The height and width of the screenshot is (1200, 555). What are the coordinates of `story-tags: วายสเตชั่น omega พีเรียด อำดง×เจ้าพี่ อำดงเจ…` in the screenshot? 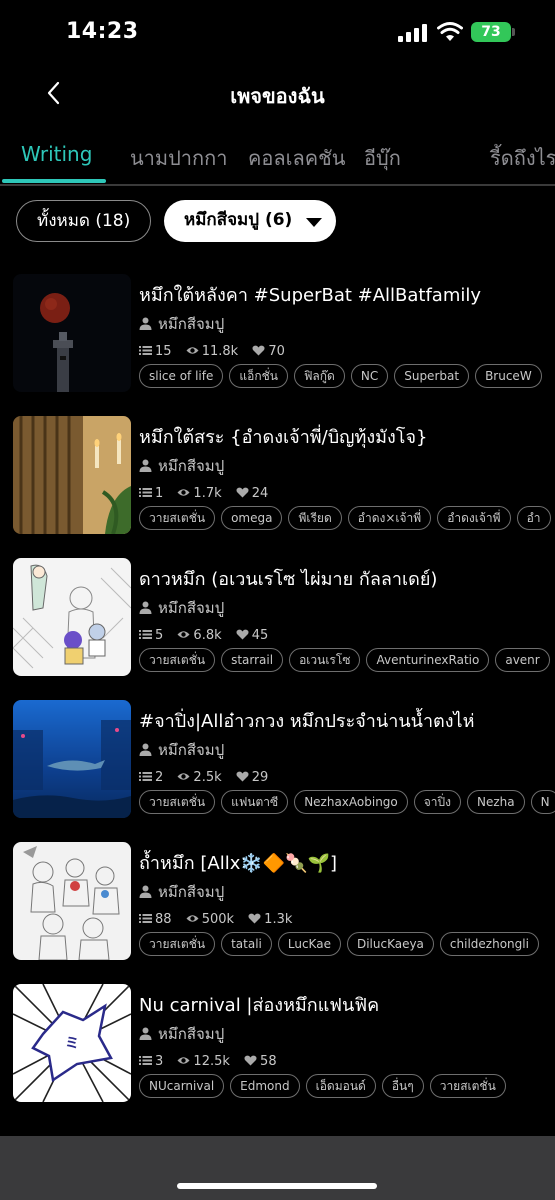 It's located at (347, 519).